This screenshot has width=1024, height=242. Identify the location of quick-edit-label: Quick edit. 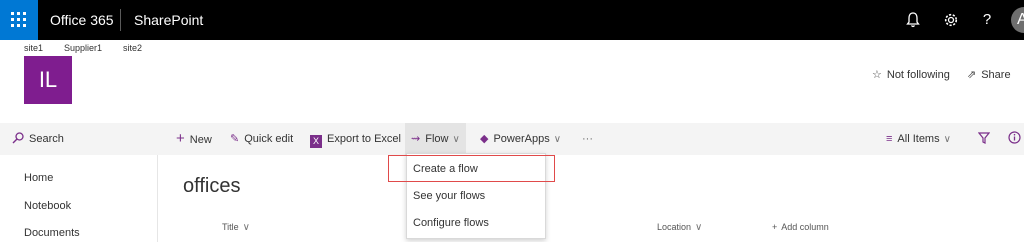
(269, 139).